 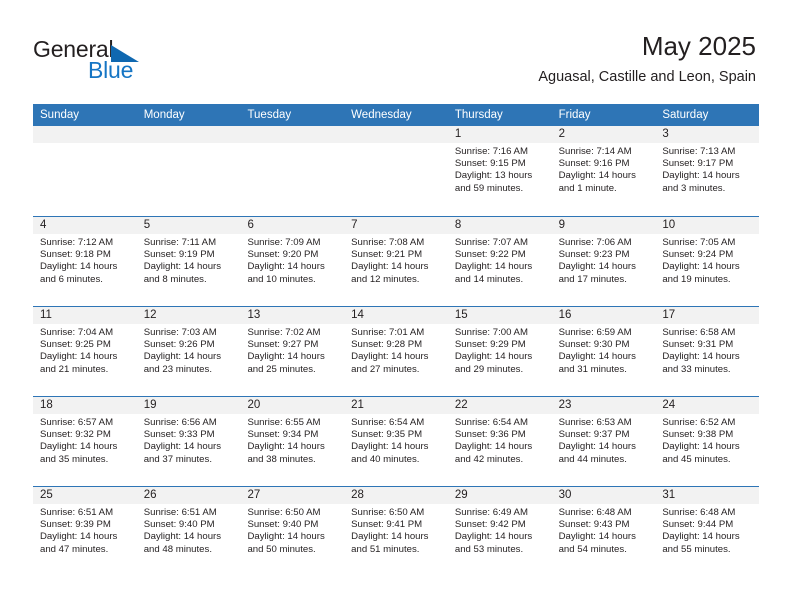 What do you see at coordinates (707, 134) in the screenshot?
I see `day-number: 3` at bounding box center [707, 134].